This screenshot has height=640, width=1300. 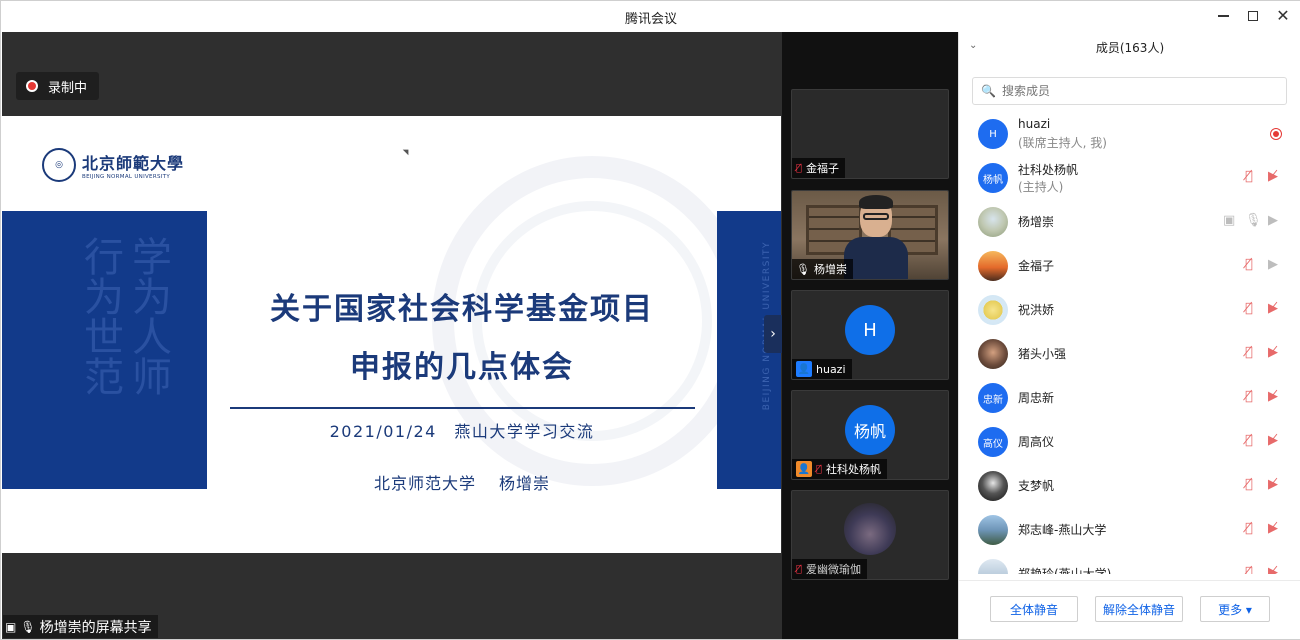 What do you see at coordinates (1136, 91) in the screenshot?
I see `search-input` at bounding box center [1136, 91].